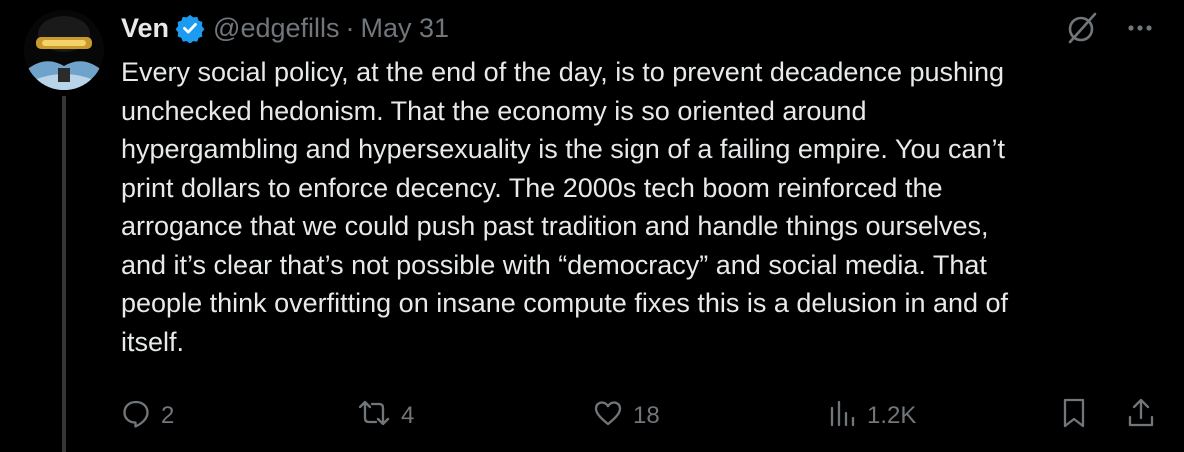 This screenshot has width=1184, height=452. Describe the element at coordinates (405, 28) in the screenshot. I see `tweet-date: May 31` at that location.